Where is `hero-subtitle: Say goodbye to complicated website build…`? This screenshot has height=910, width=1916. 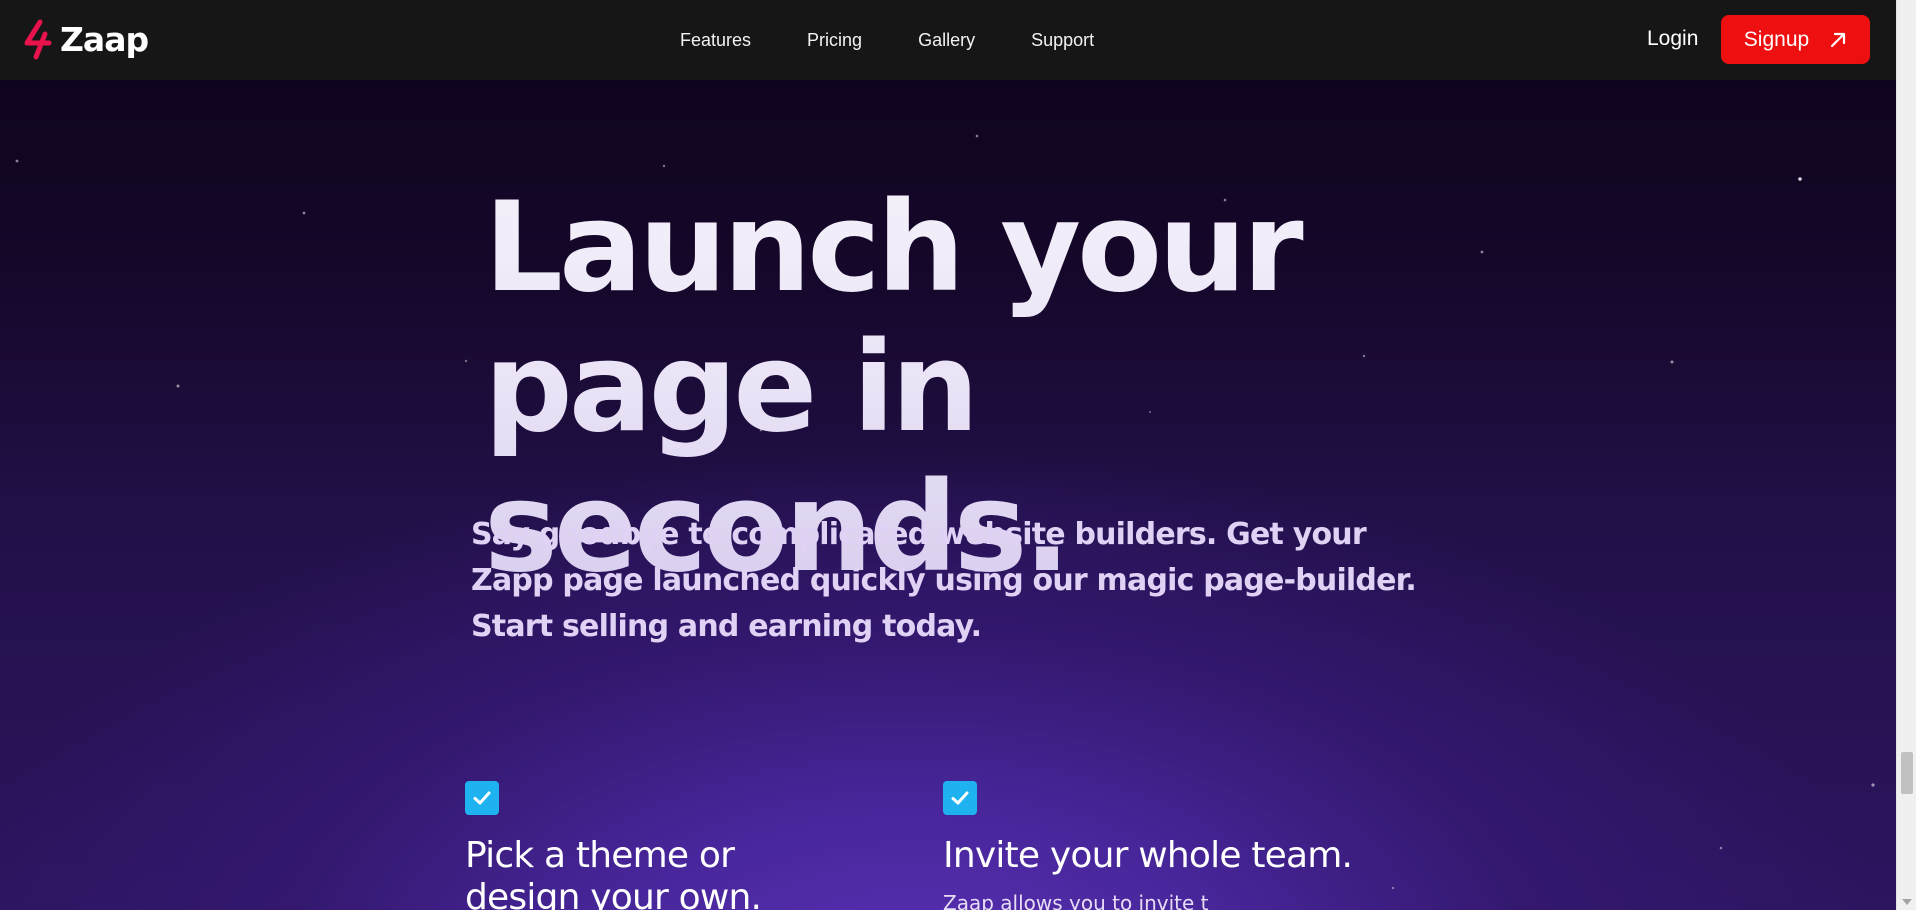
hero-subtitle: Say goodbye to complicated website build… is located at coordinates (944, 581).